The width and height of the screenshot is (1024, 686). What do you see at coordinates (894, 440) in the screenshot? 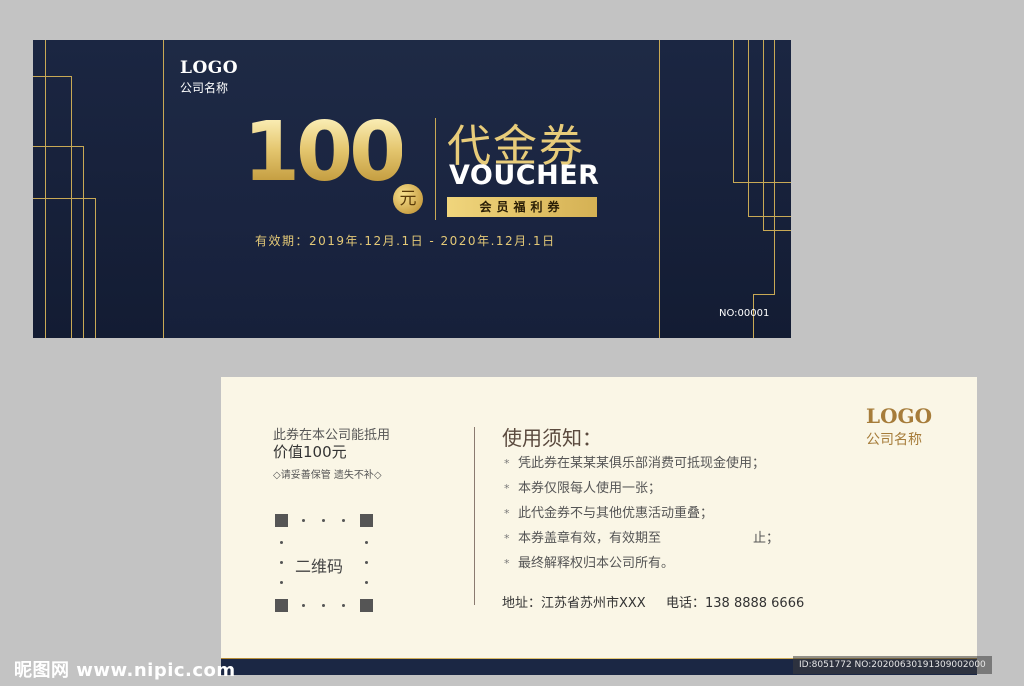
I see `back-company-name: 公司名称` at bounding box center [894, 440].